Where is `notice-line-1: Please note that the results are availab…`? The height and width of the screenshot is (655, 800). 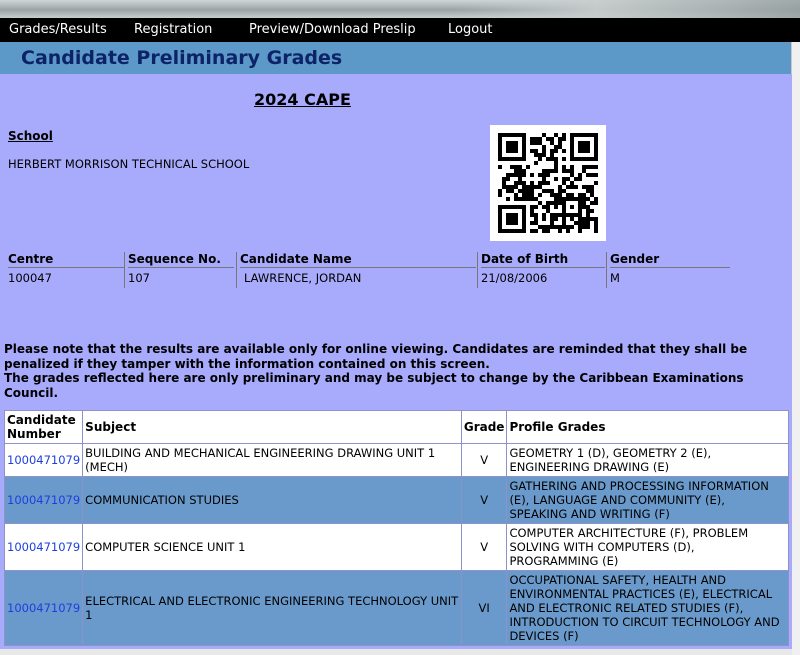
notice-line-1: Please note that the results are availab… is located at coordinates (376, 356).